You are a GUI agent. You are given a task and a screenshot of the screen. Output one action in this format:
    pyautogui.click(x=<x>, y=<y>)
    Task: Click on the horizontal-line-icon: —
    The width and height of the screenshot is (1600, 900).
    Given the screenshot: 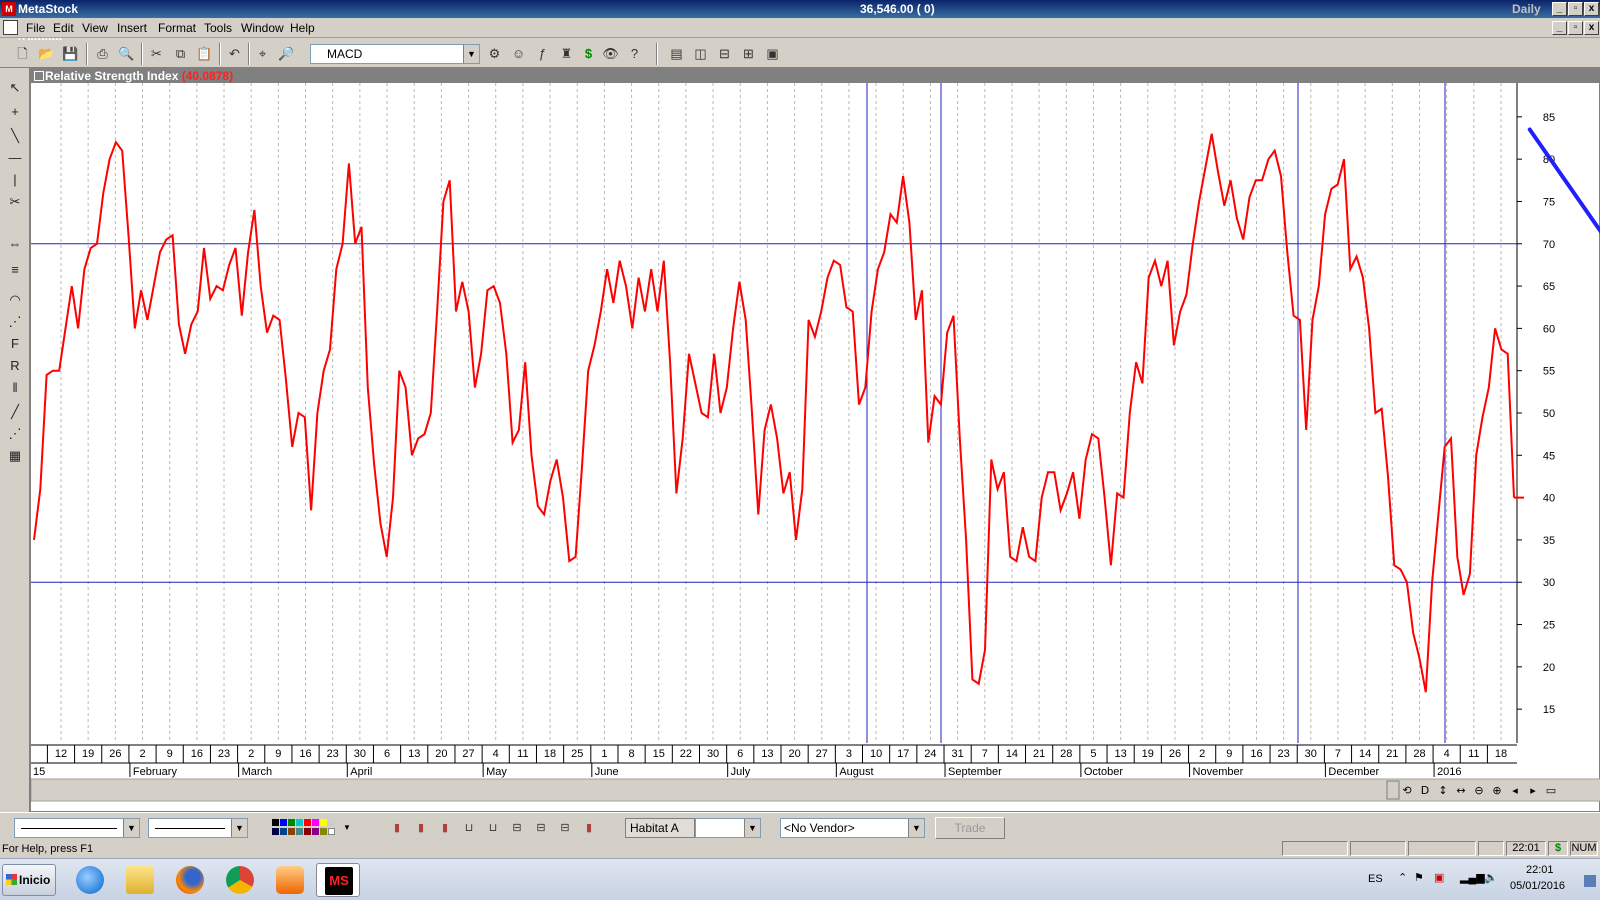 What is the action you would take?
    pyautogui.click(x=15, y=158)
    